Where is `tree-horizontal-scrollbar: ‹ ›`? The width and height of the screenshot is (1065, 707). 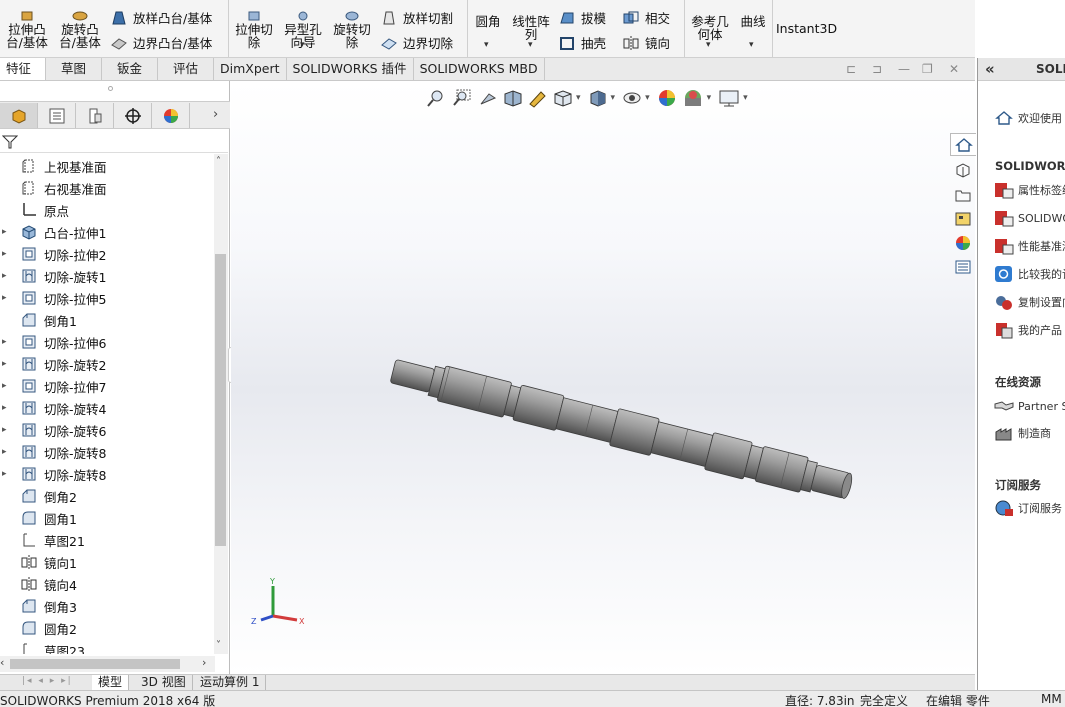
tree-horizontal-scrollbar: ‹ › is located at coordinates (107, 664).